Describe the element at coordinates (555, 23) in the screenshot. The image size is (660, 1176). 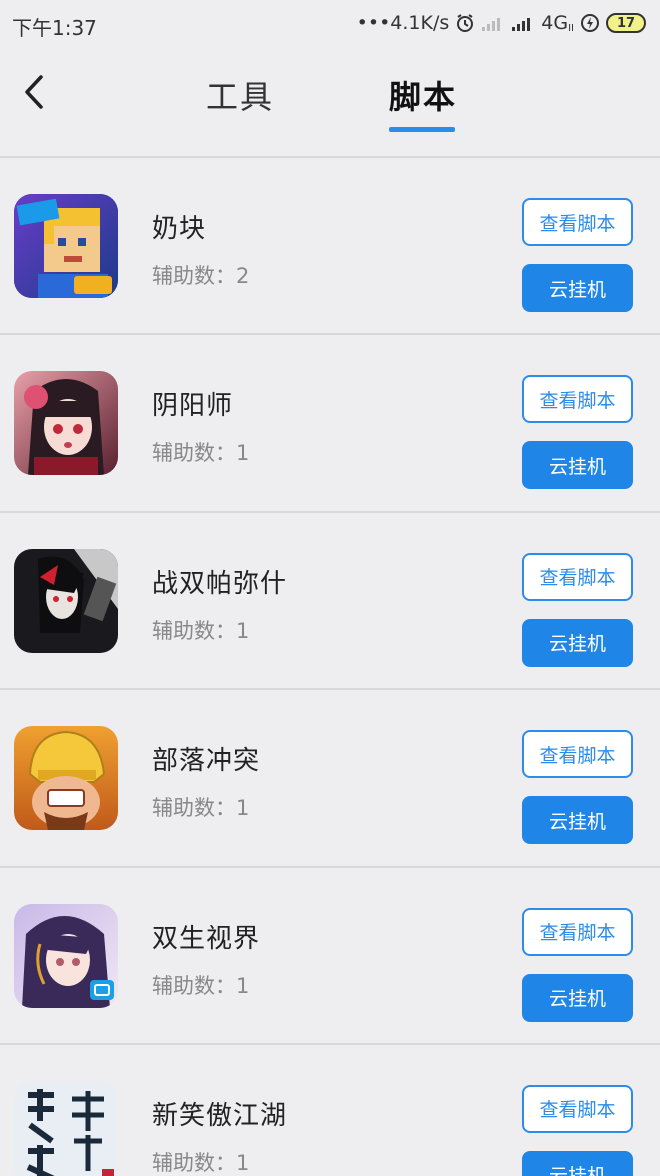
I see `network-type: 4G` at that location.